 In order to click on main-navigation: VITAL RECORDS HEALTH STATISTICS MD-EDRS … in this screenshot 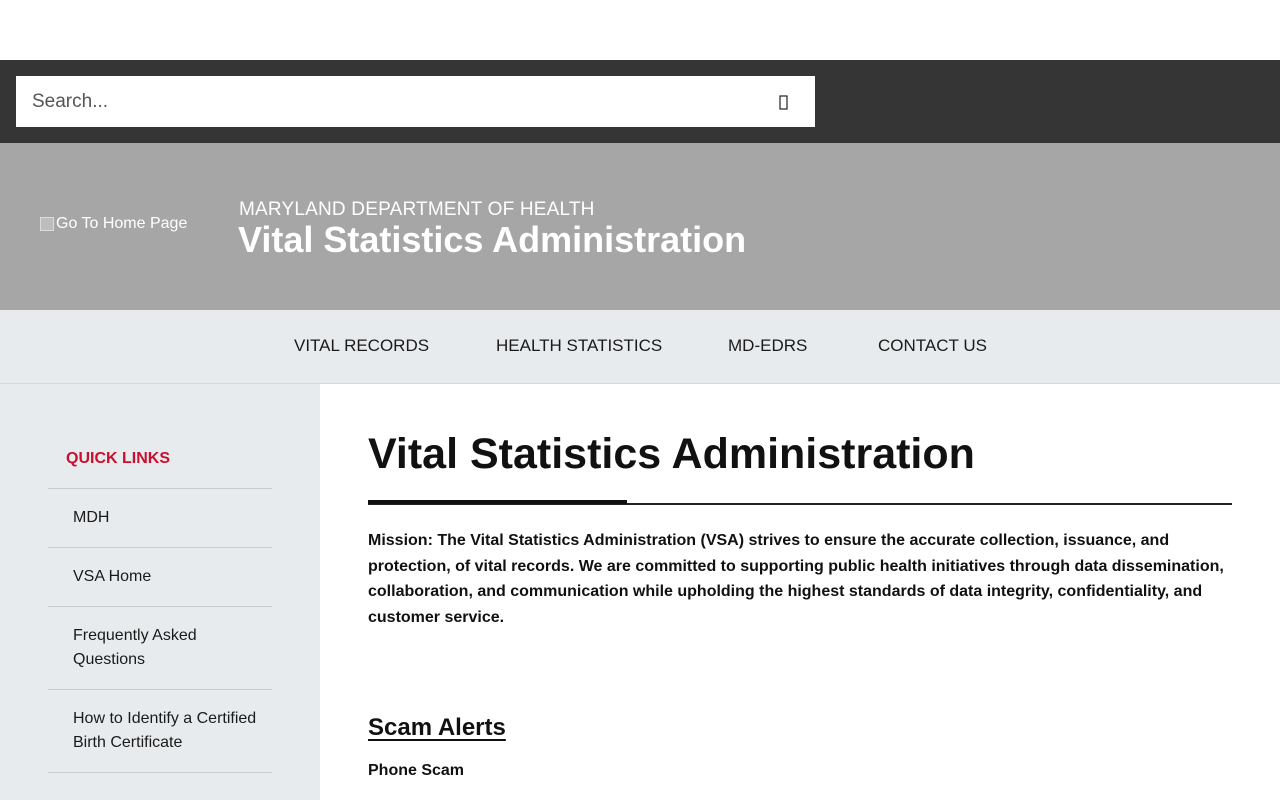, I will do `click(640, 347)`.